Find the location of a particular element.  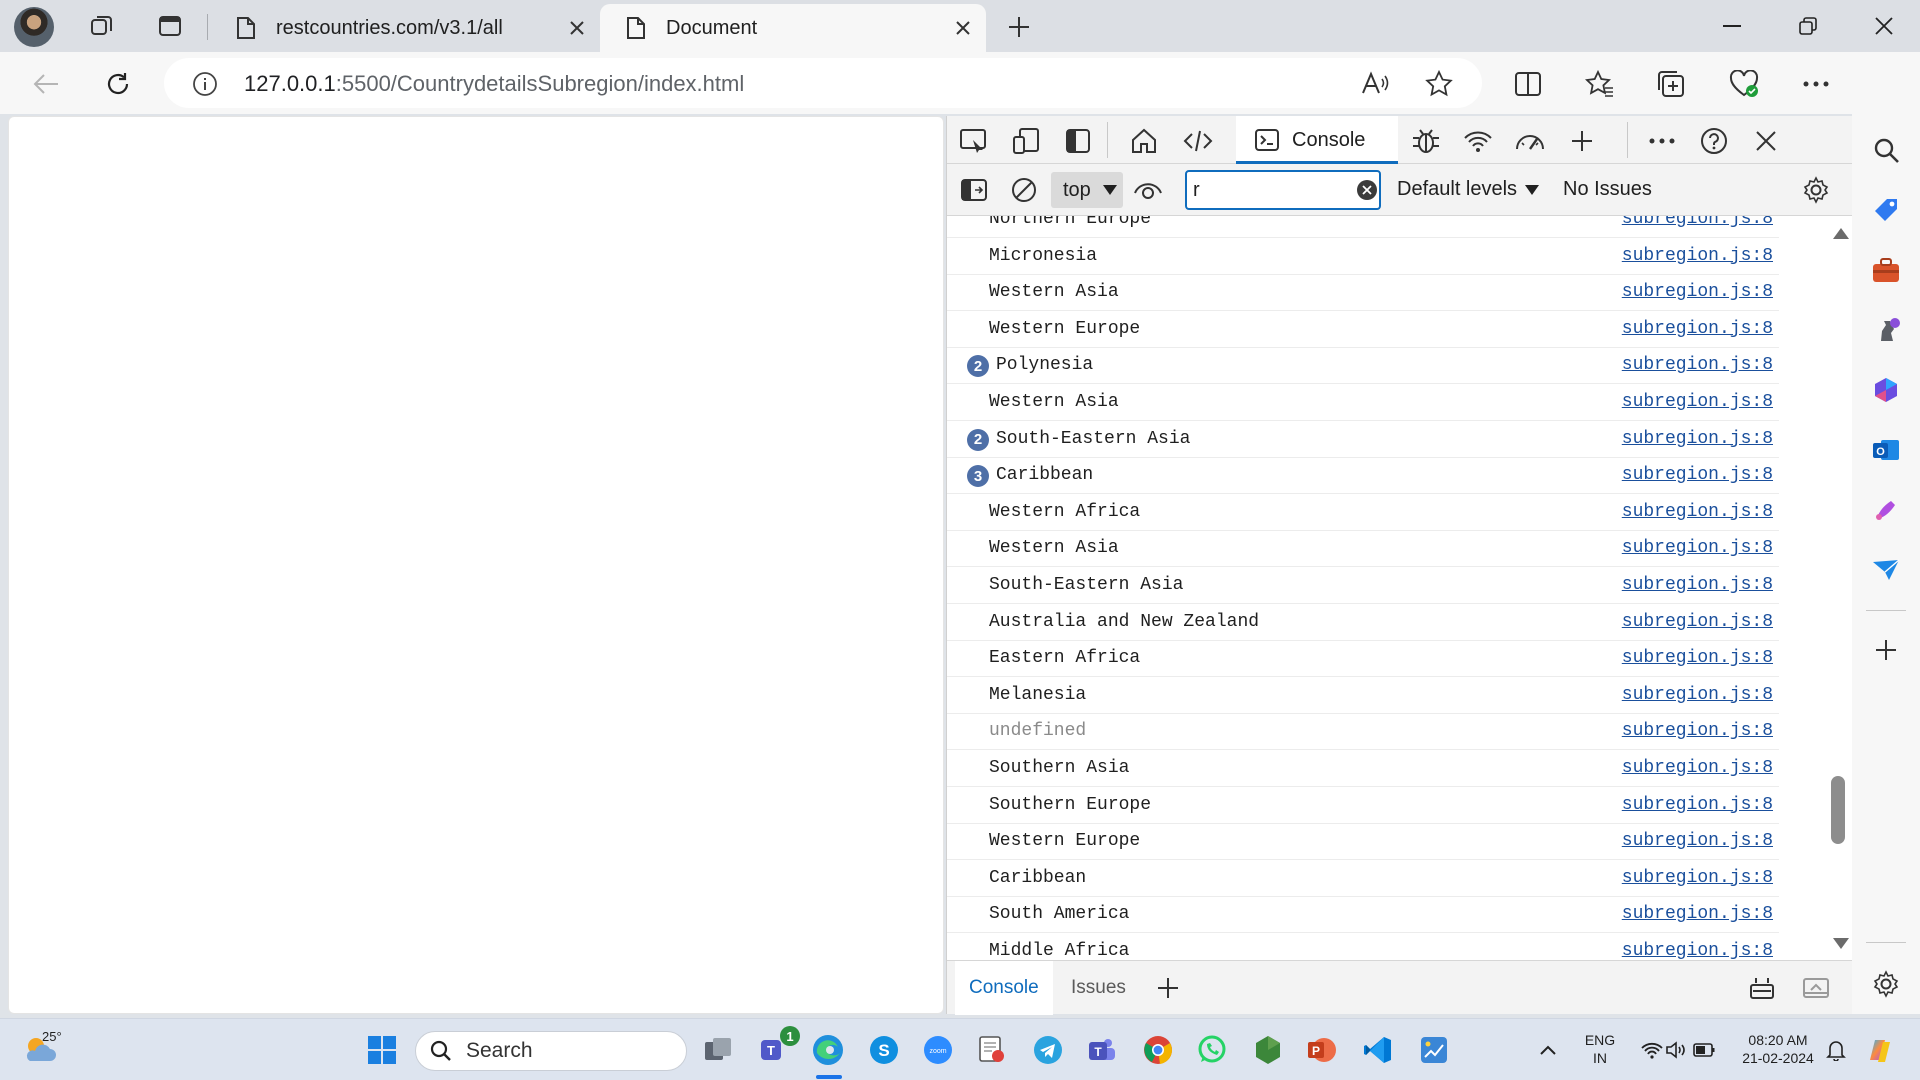

battery-icon is located at coordinates (1704, 1050).